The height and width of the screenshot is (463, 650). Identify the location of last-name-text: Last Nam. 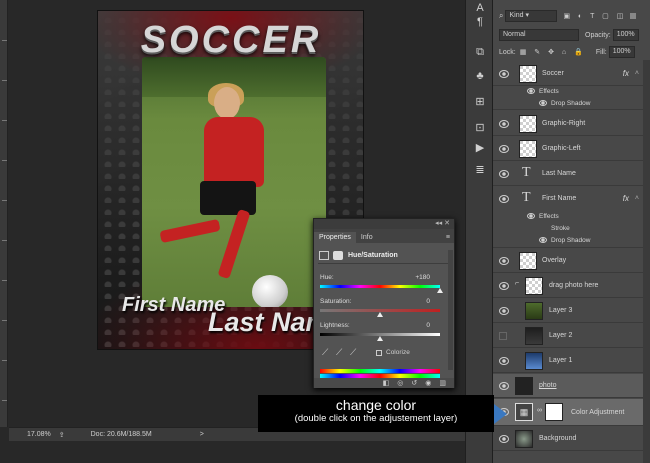
(269, 322).